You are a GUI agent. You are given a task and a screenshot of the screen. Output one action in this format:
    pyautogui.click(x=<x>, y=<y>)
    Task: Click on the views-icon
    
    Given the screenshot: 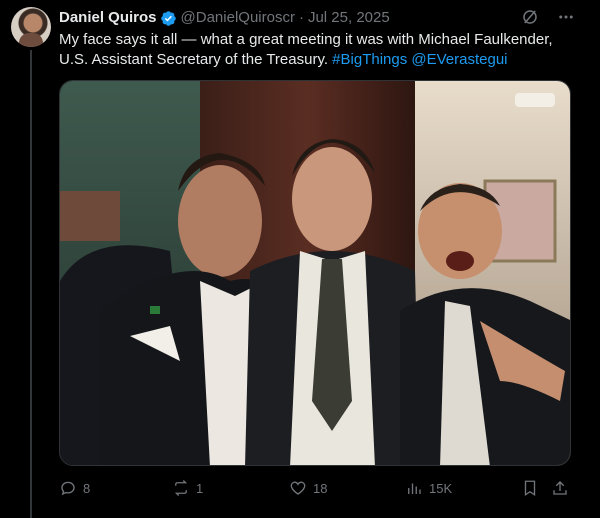 What is the action you would take?
    pyautogui.click(x=414, y=488)
    